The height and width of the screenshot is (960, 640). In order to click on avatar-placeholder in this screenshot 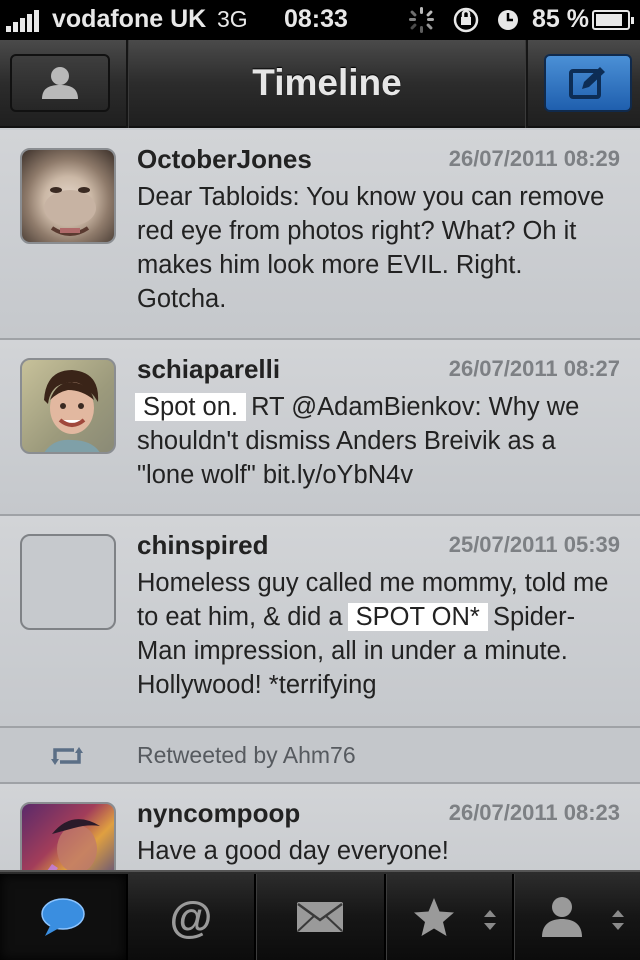, I will do `click(68, 582)`.